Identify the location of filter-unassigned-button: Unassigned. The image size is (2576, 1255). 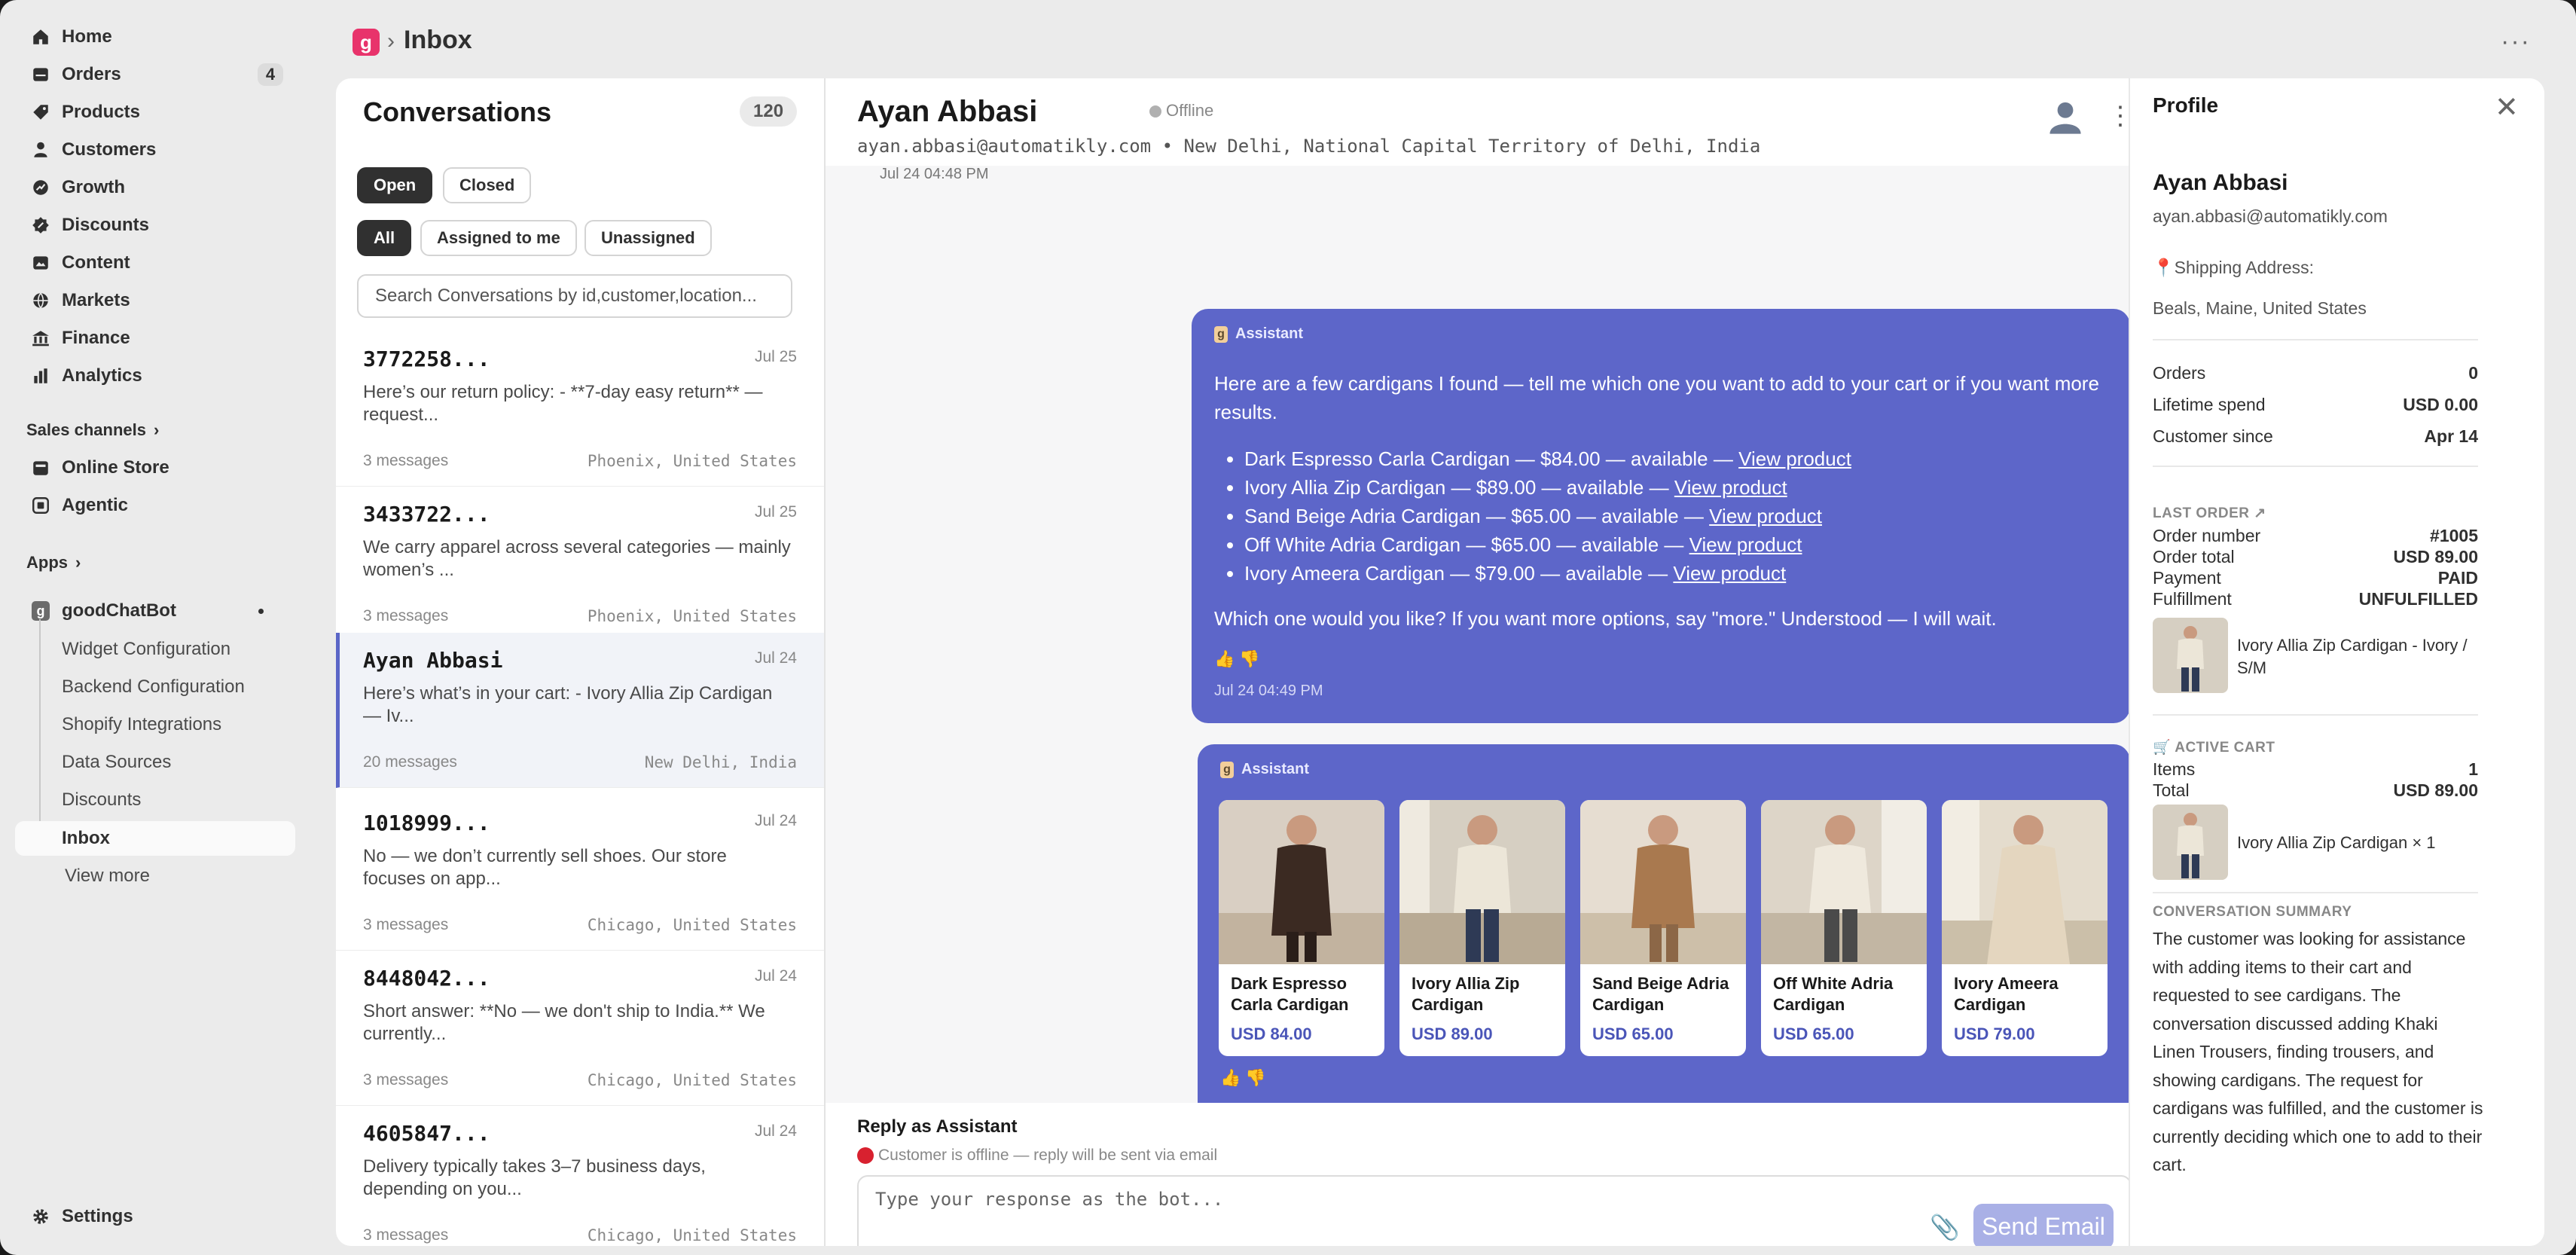
(648, 238).